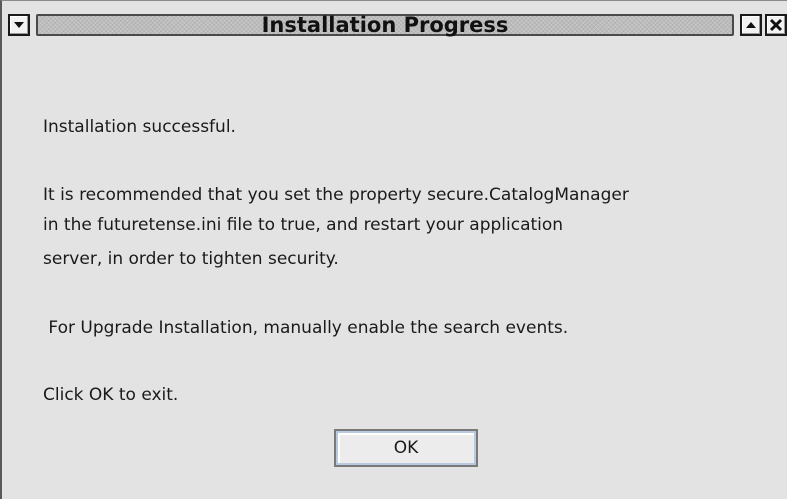 Image resolution: width=787 pixels, height=499 pixels. Describe the element at coordinates (191, 259) in the screenshot. I see `recommendation-line-3: server, in order to tighten security.` at that location.